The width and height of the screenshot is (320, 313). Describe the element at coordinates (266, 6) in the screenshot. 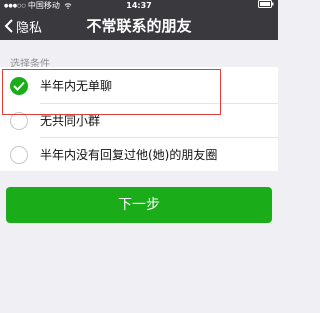

I see `battery-icon` at that location.